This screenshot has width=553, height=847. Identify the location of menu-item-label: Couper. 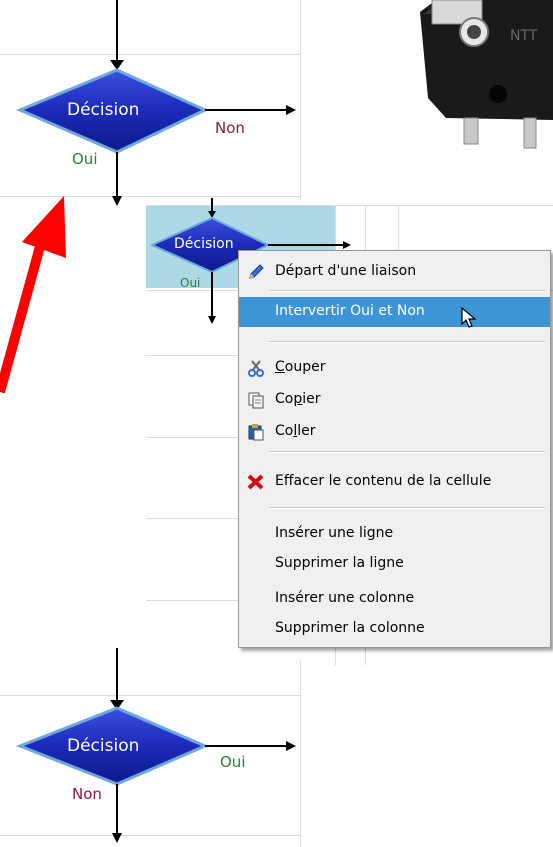
(300, 367).